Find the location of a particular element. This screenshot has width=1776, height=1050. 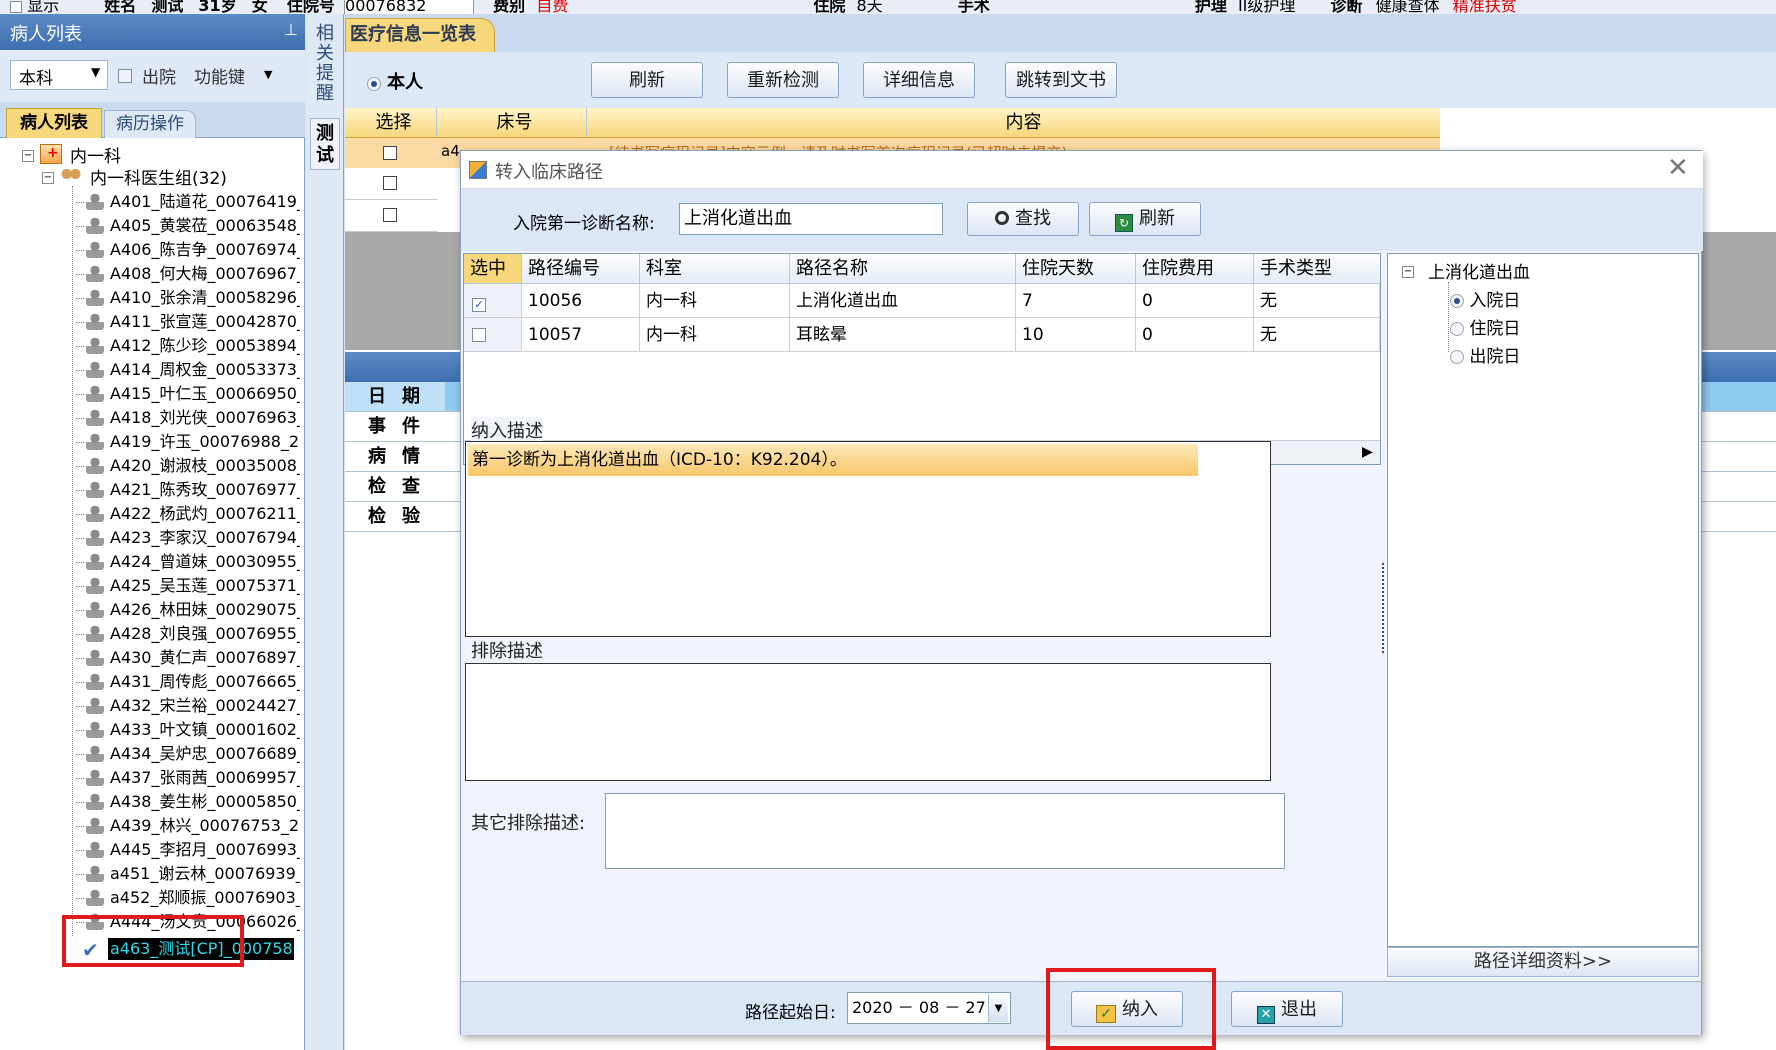

row-select-cell is located at coordinates (493, 334).